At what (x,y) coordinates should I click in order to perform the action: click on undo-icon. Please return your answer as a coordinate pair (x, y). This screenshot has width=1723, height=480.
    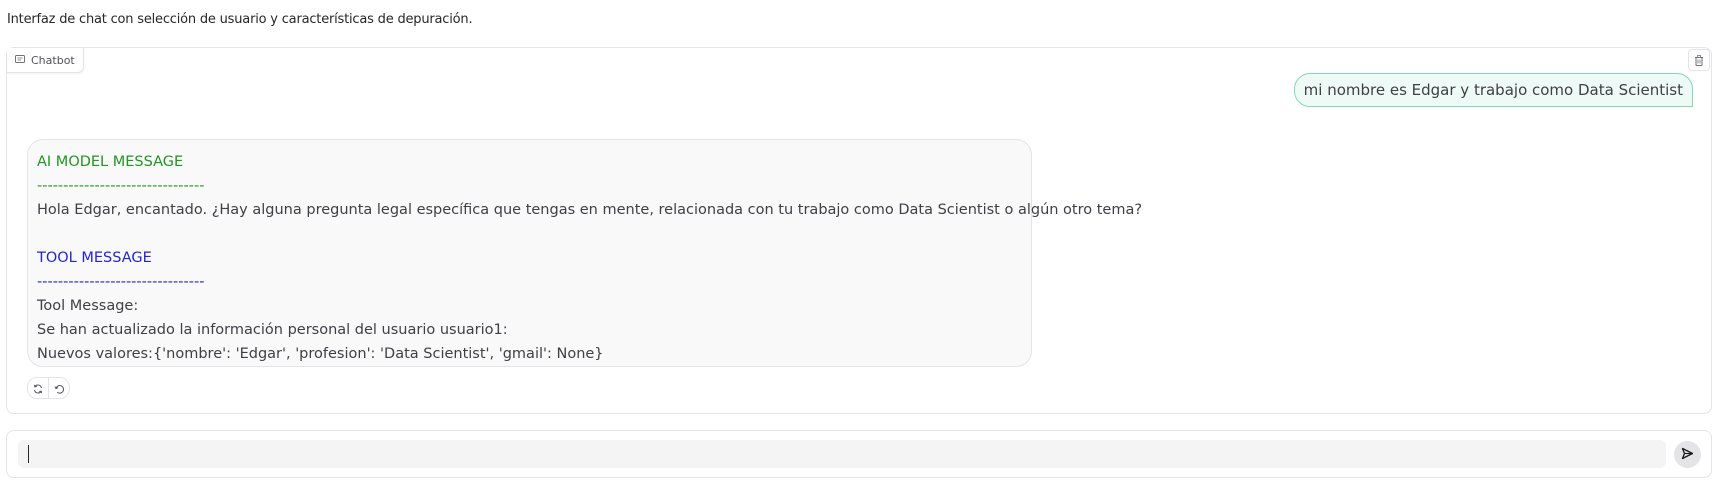
    Looking at the image, I should click on (59, 388).